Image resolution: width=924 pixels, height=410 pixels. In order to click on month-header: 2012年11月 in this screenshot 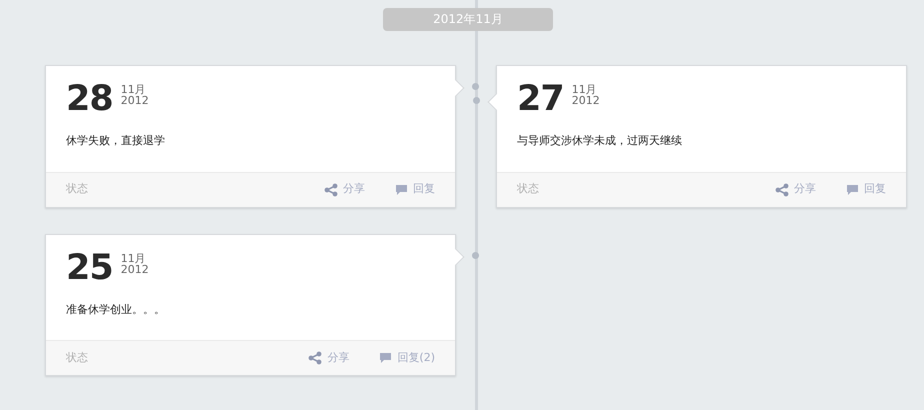, I will do `click(468, 19)`.